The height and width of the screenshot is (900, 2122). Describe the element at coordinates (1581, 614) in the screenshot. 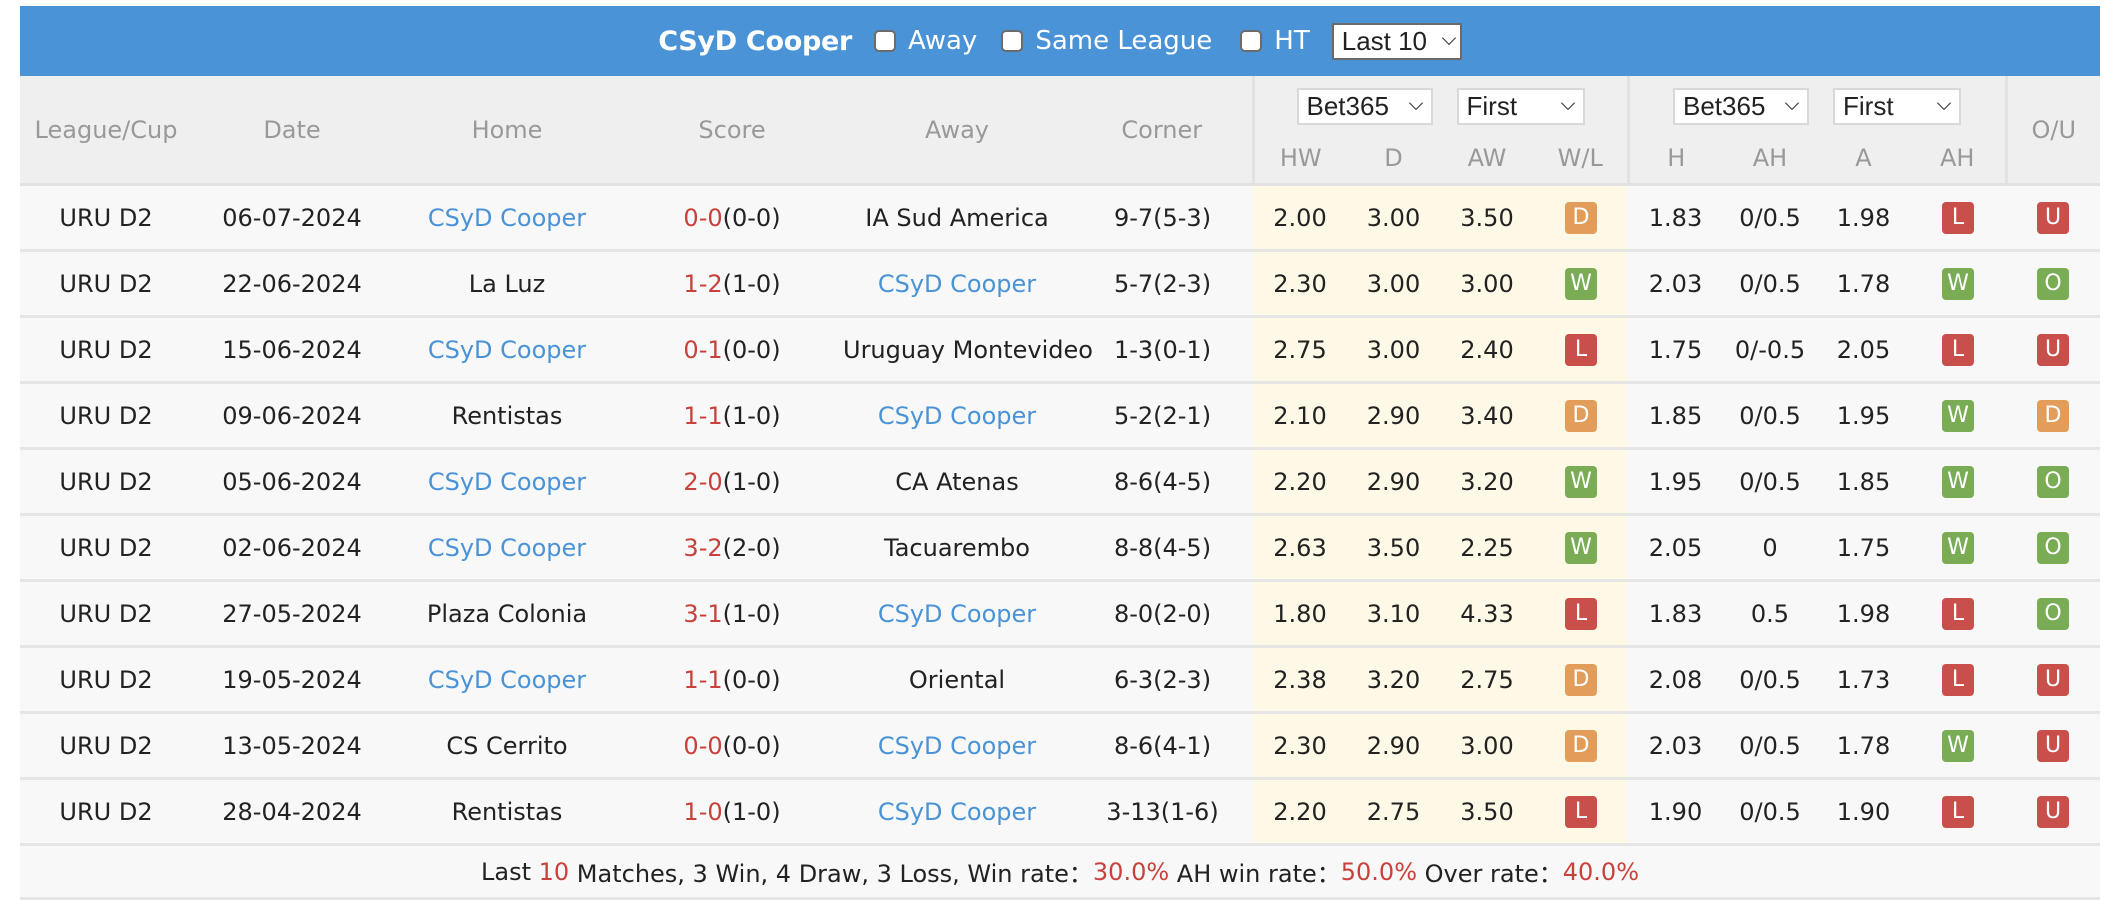

I see `wl-cell: L` at that location.